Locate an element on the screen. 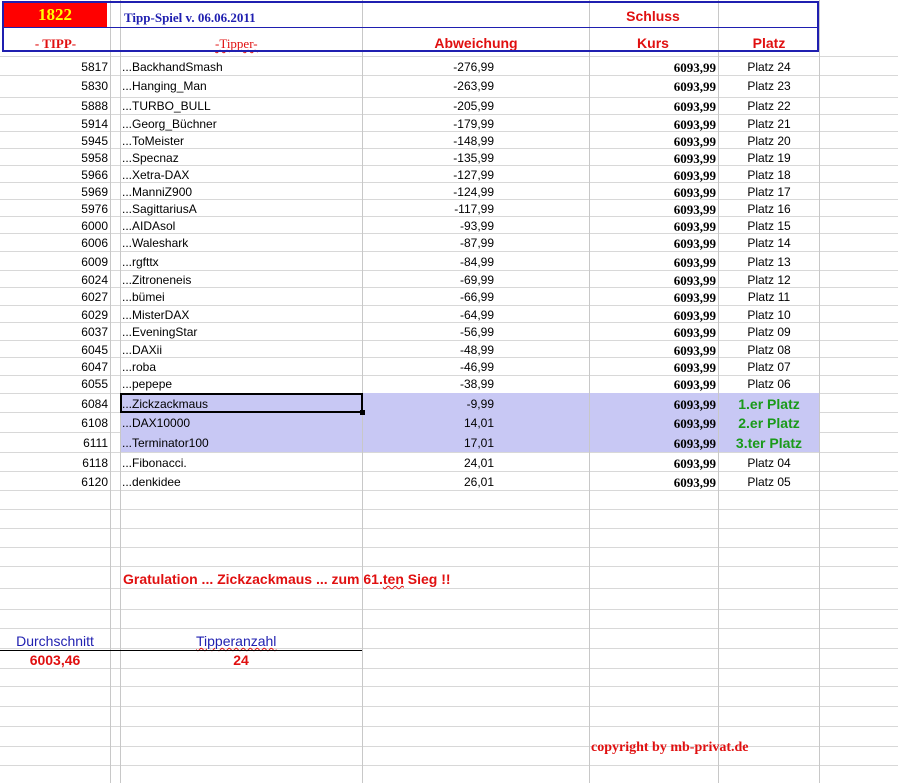 This screenshot has width=898, height=783. tipper-cell: ...rgfttx is located at coordinates (242, 262).